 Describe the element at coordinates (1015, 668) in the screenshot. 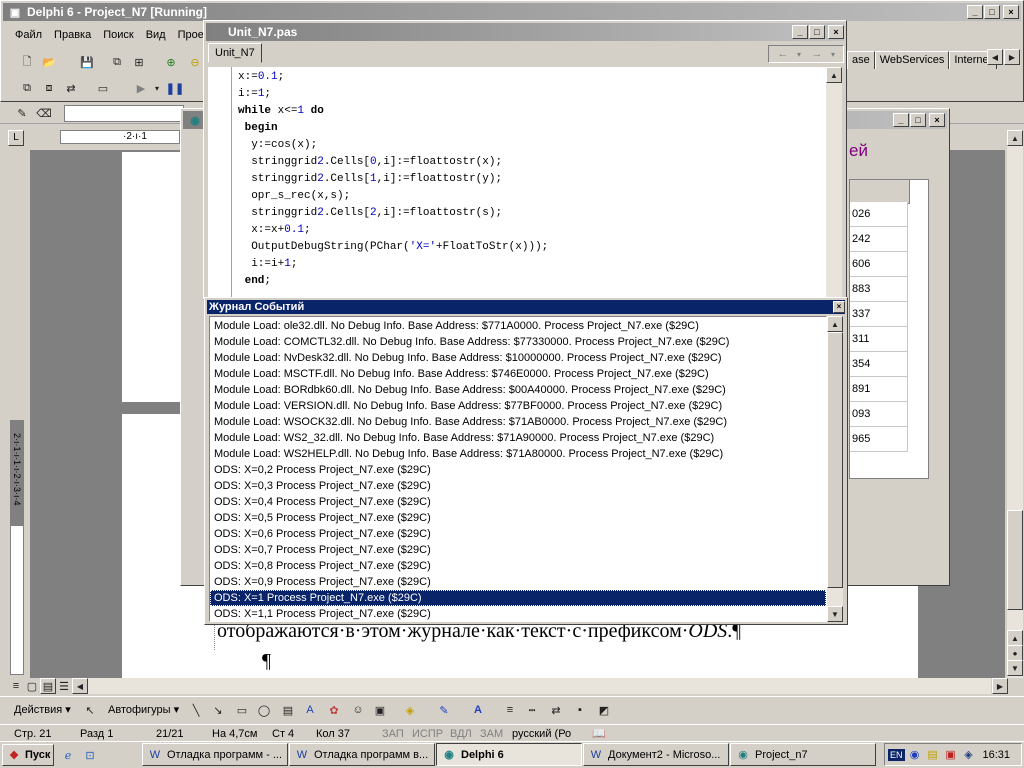

I see `scroll-next-page-icon: ▼` at that location.